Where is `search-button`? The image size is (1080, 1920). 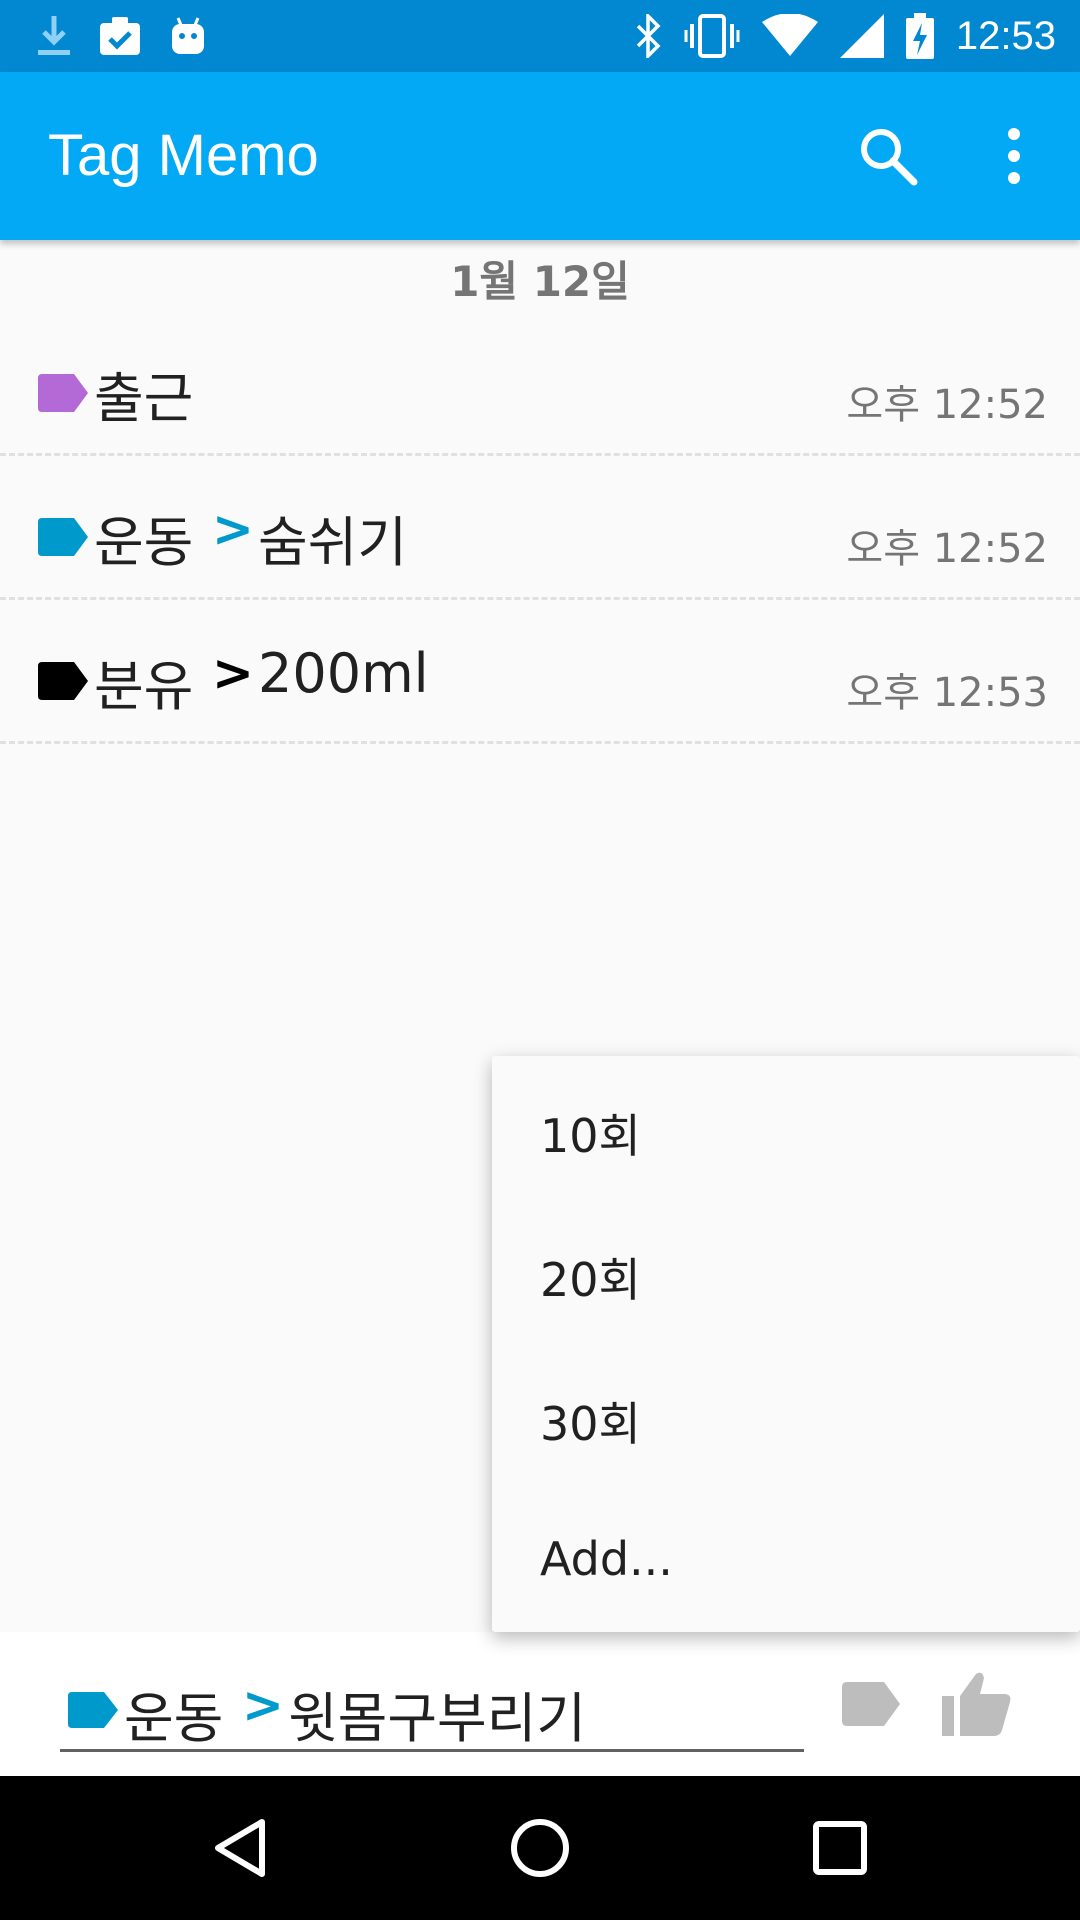
search-button is located at coordinates (888, 156).